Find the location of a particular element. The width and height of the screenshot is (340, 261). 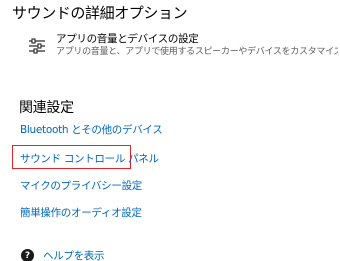

sliders-icon is located at coordinates (37, 46).